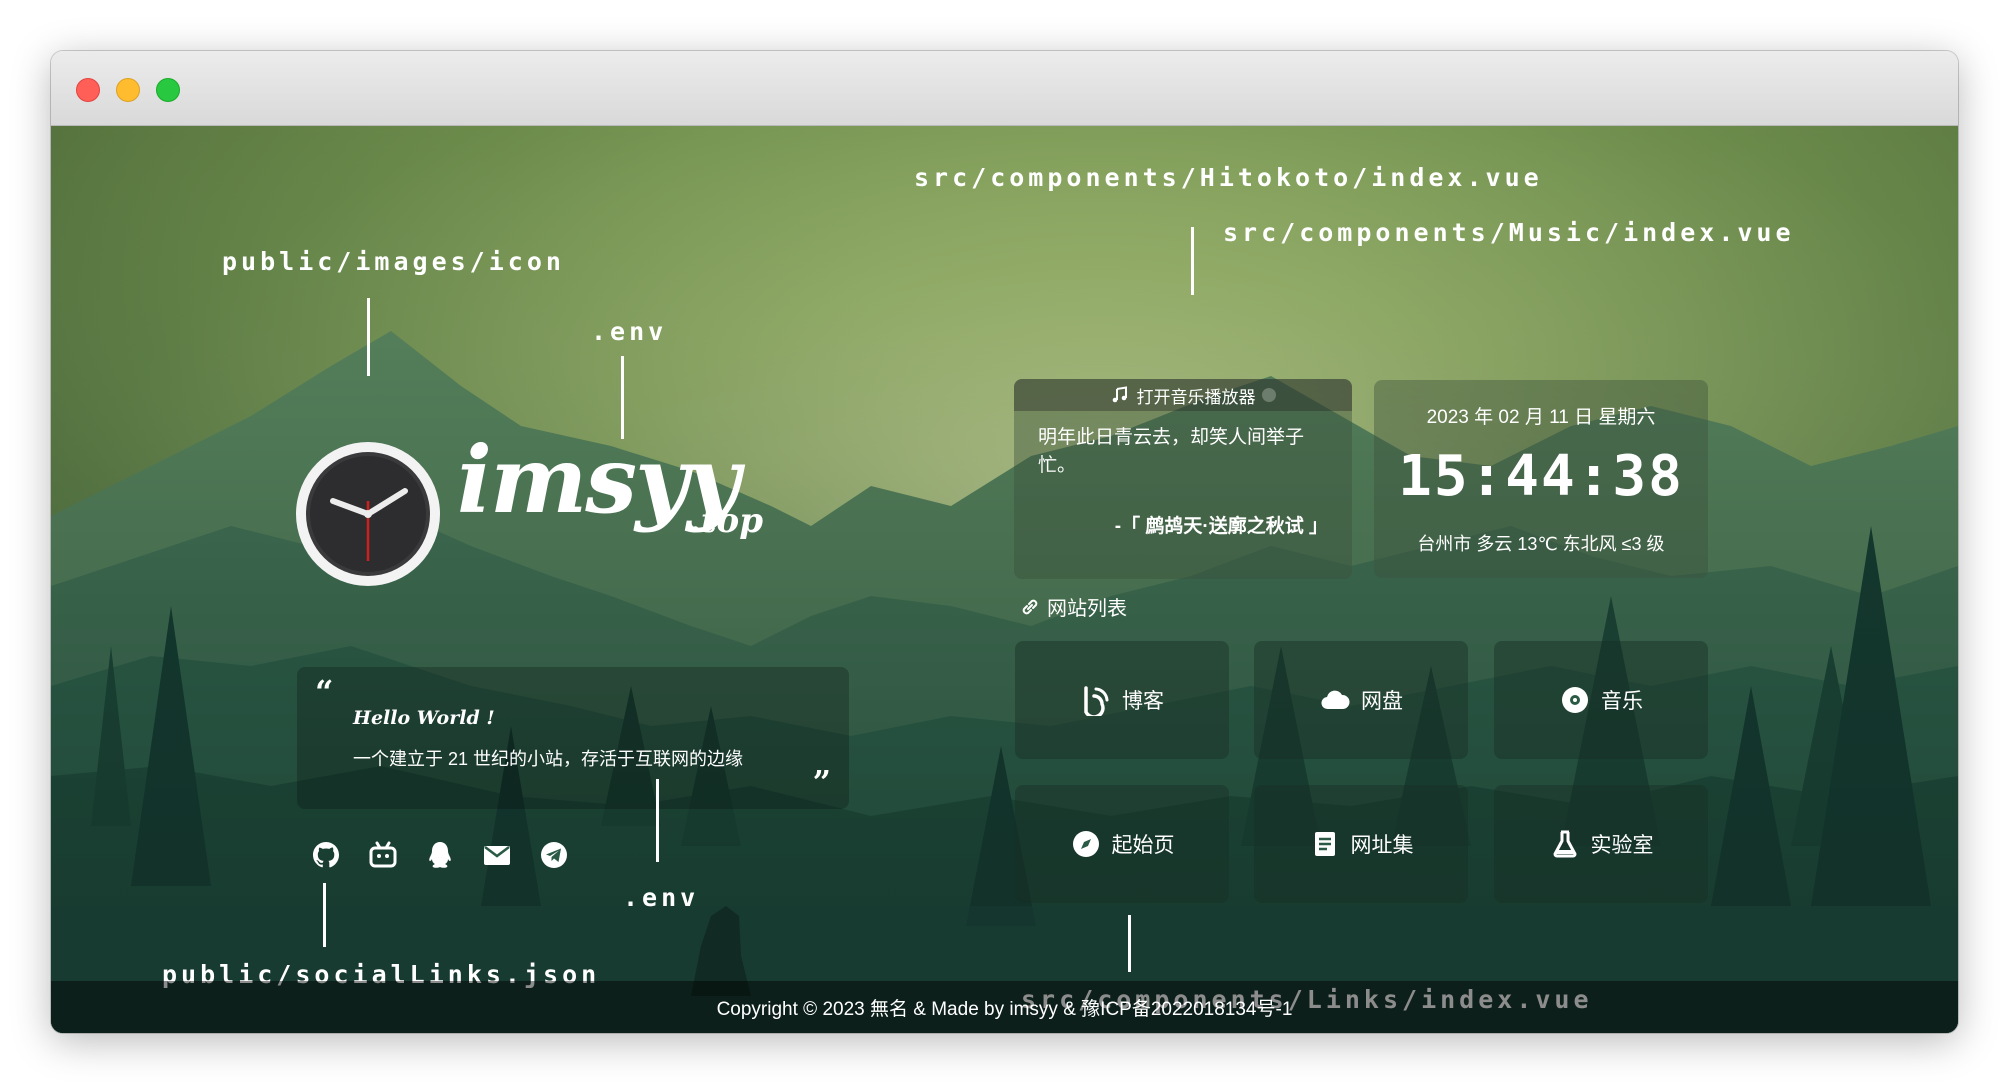  I want to click on icon-path-annotation: public/images/icon, so click(393, 261).